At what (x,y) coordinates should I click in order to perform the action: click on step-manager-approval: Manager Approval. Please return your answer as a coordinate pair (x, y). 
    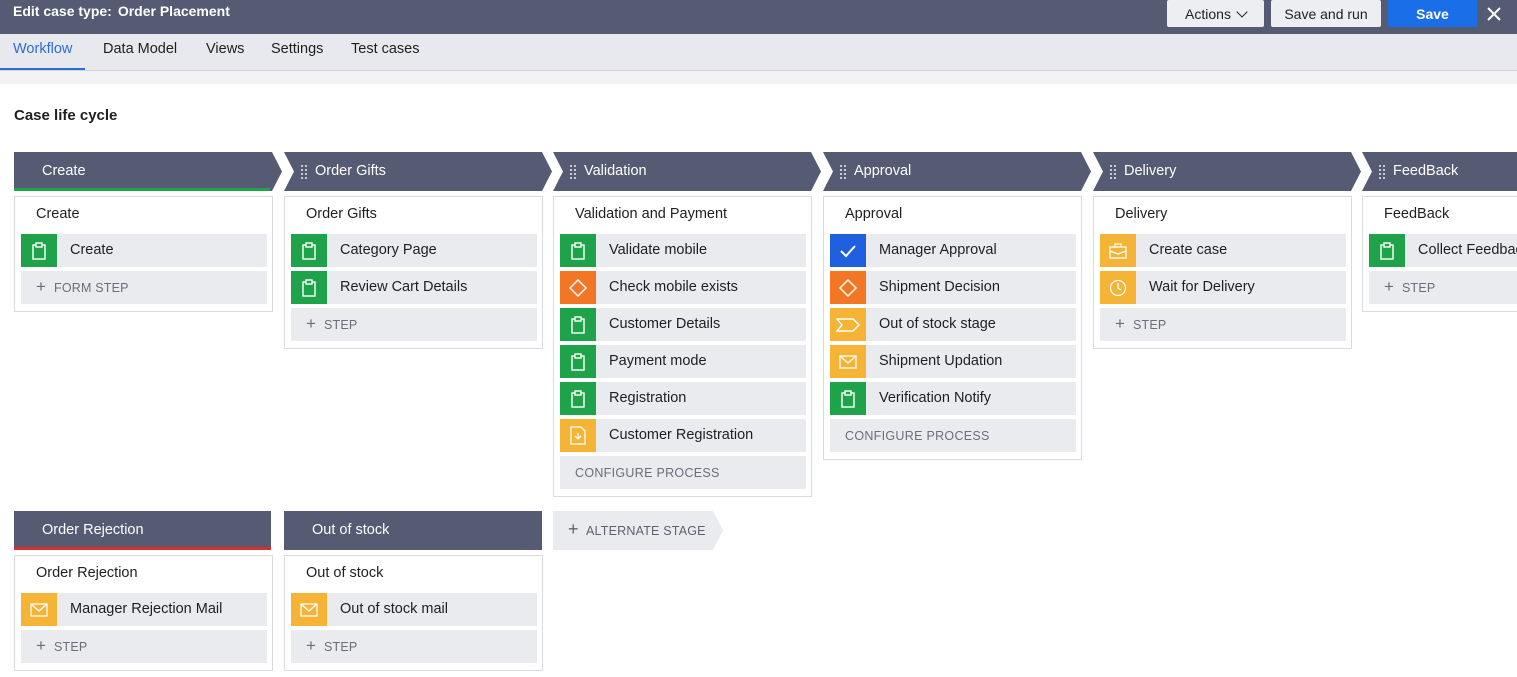
    Looking at the image, I should click on (953, 250).